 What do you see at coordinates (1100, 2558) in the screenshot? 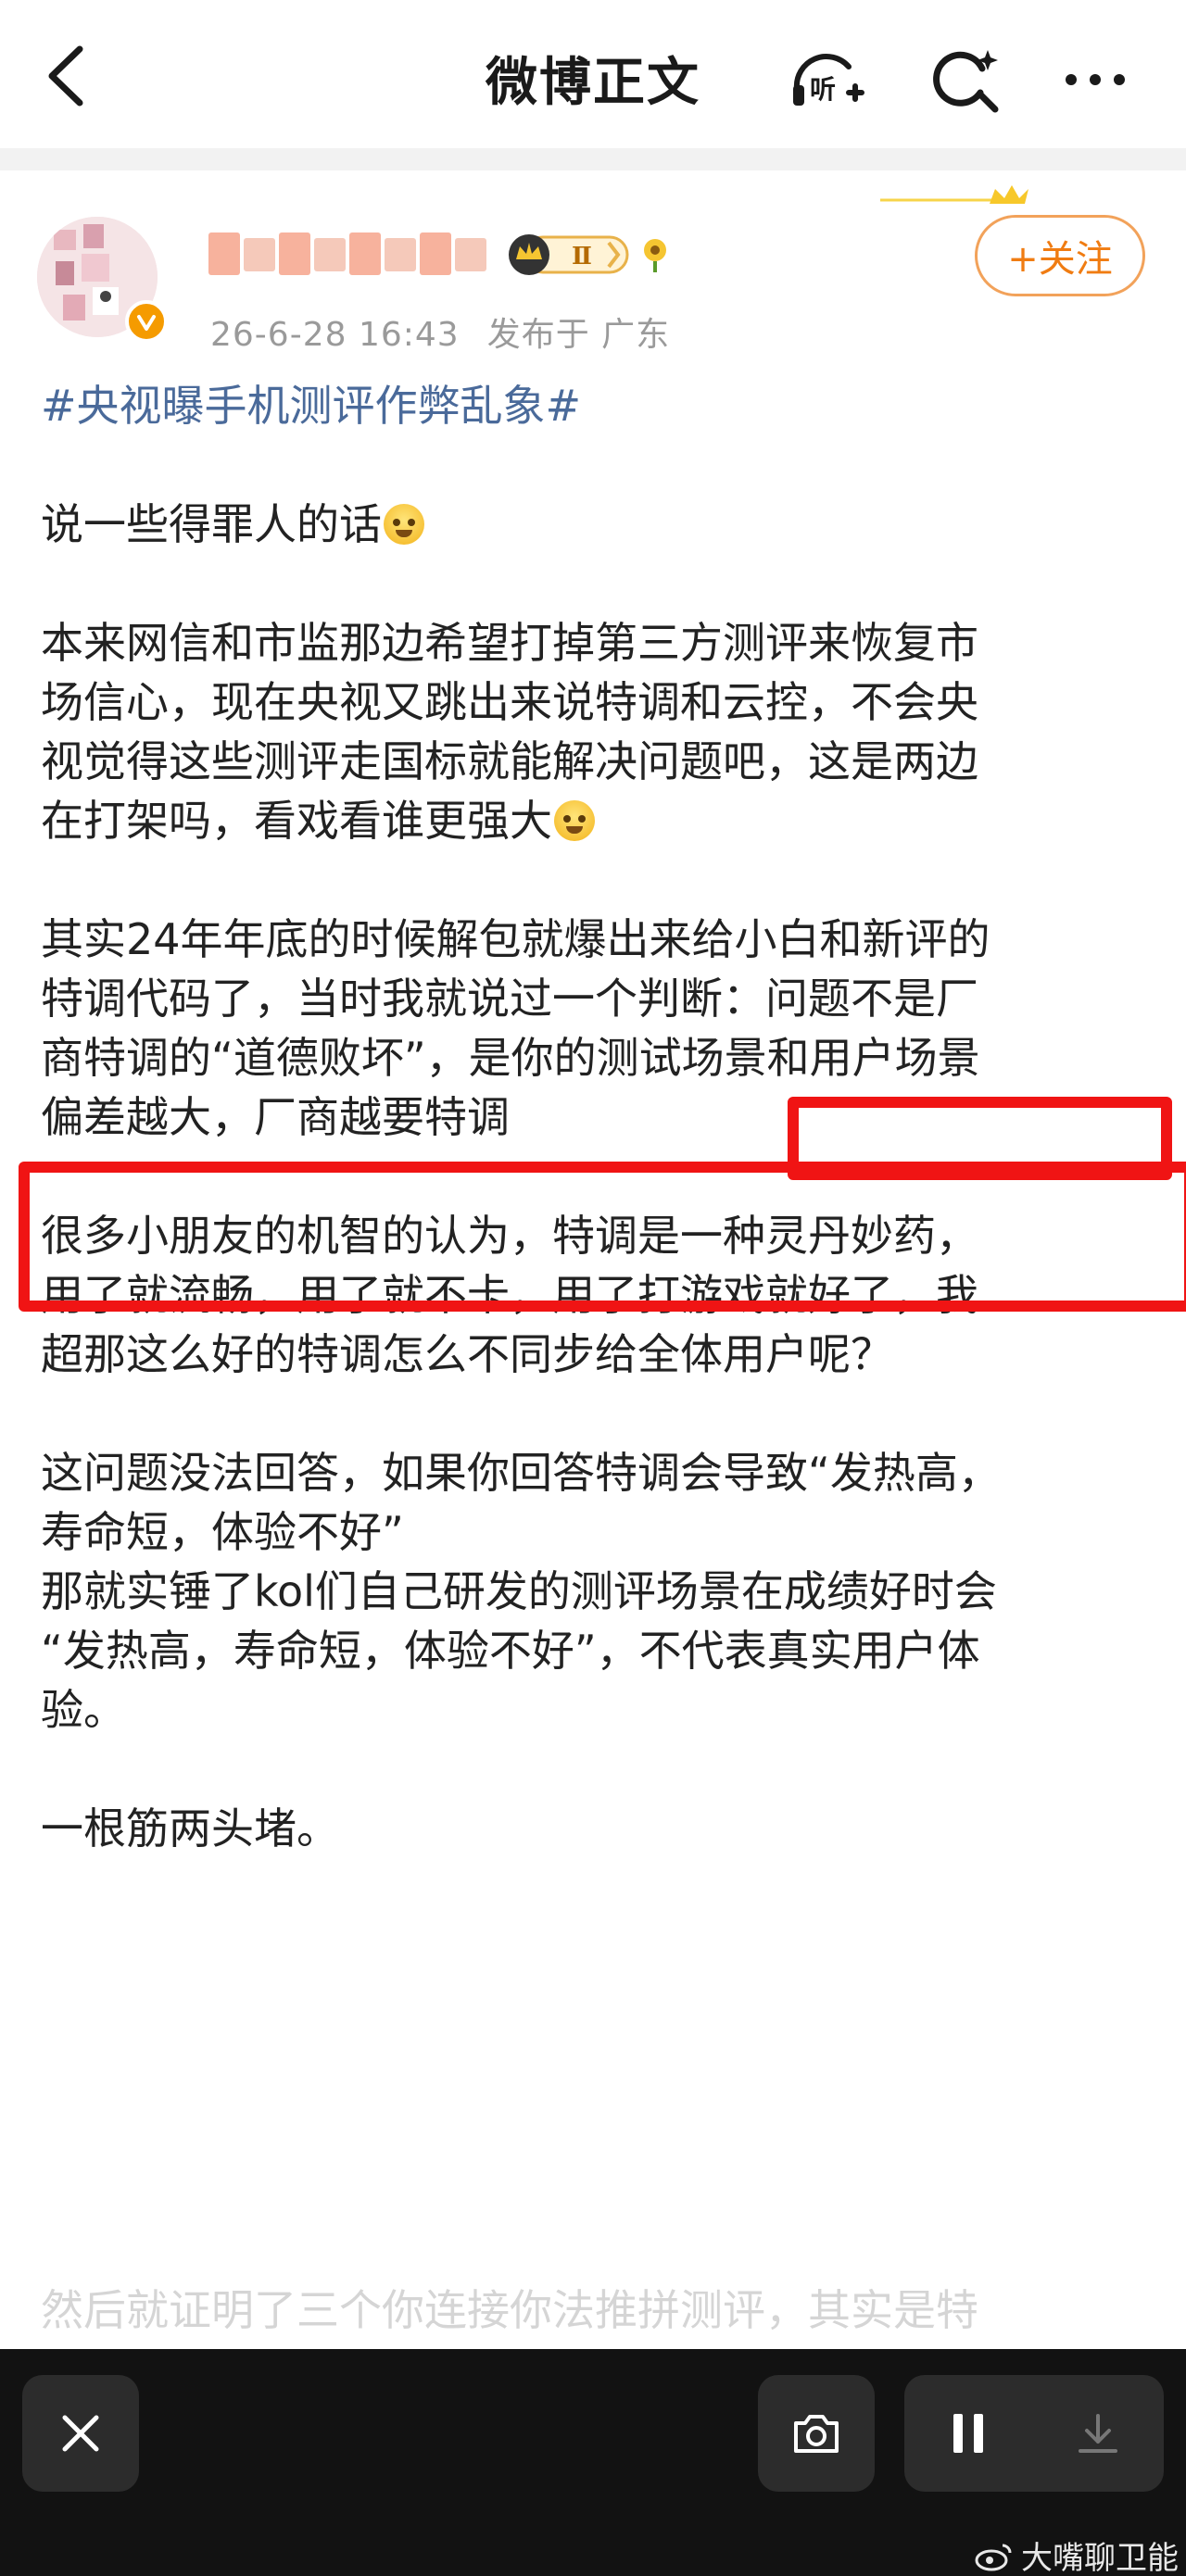
I see `watermark-text: 大嘴聊卫能` at bounding box center [1100, 2558].